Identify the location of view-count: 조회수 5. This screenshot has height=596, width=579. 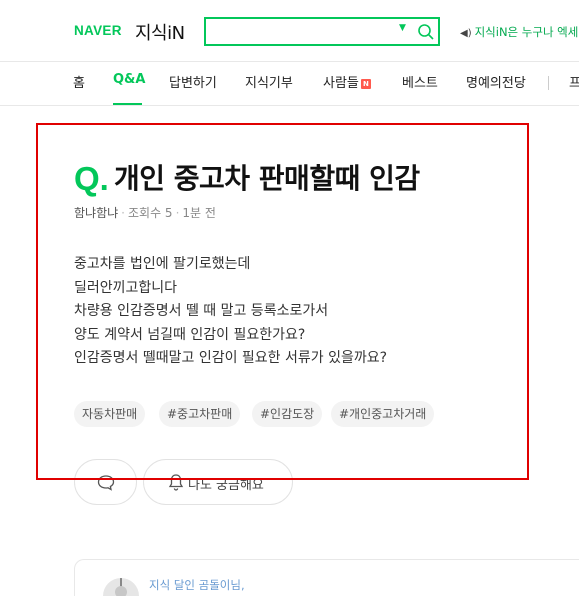
(150, 213).